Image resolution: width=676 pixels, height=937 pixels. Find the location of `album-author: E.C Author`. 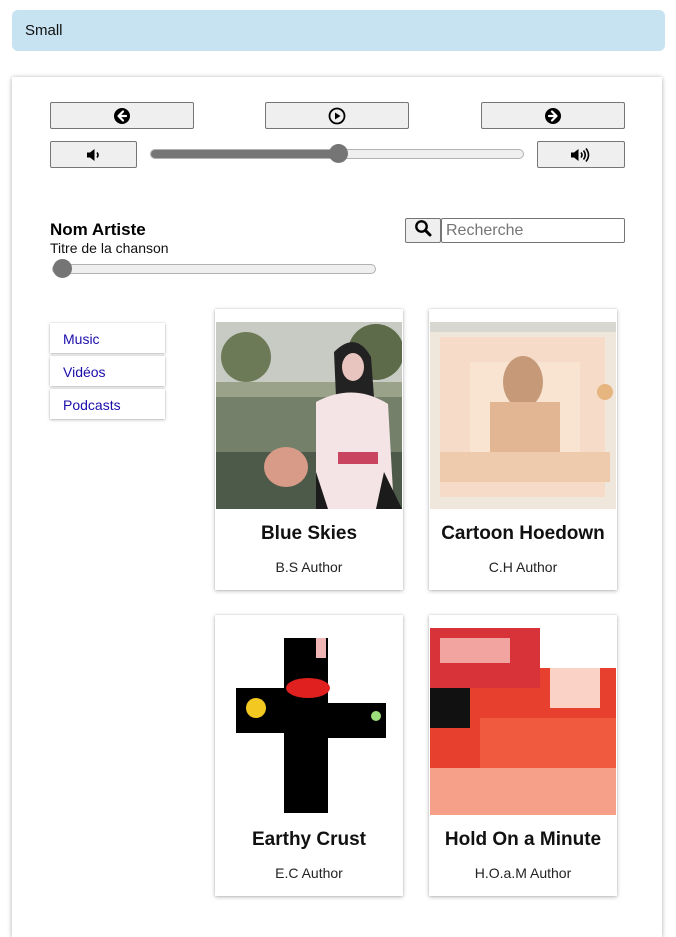

album-author: E.C Author is located at coordinates (309, 873).